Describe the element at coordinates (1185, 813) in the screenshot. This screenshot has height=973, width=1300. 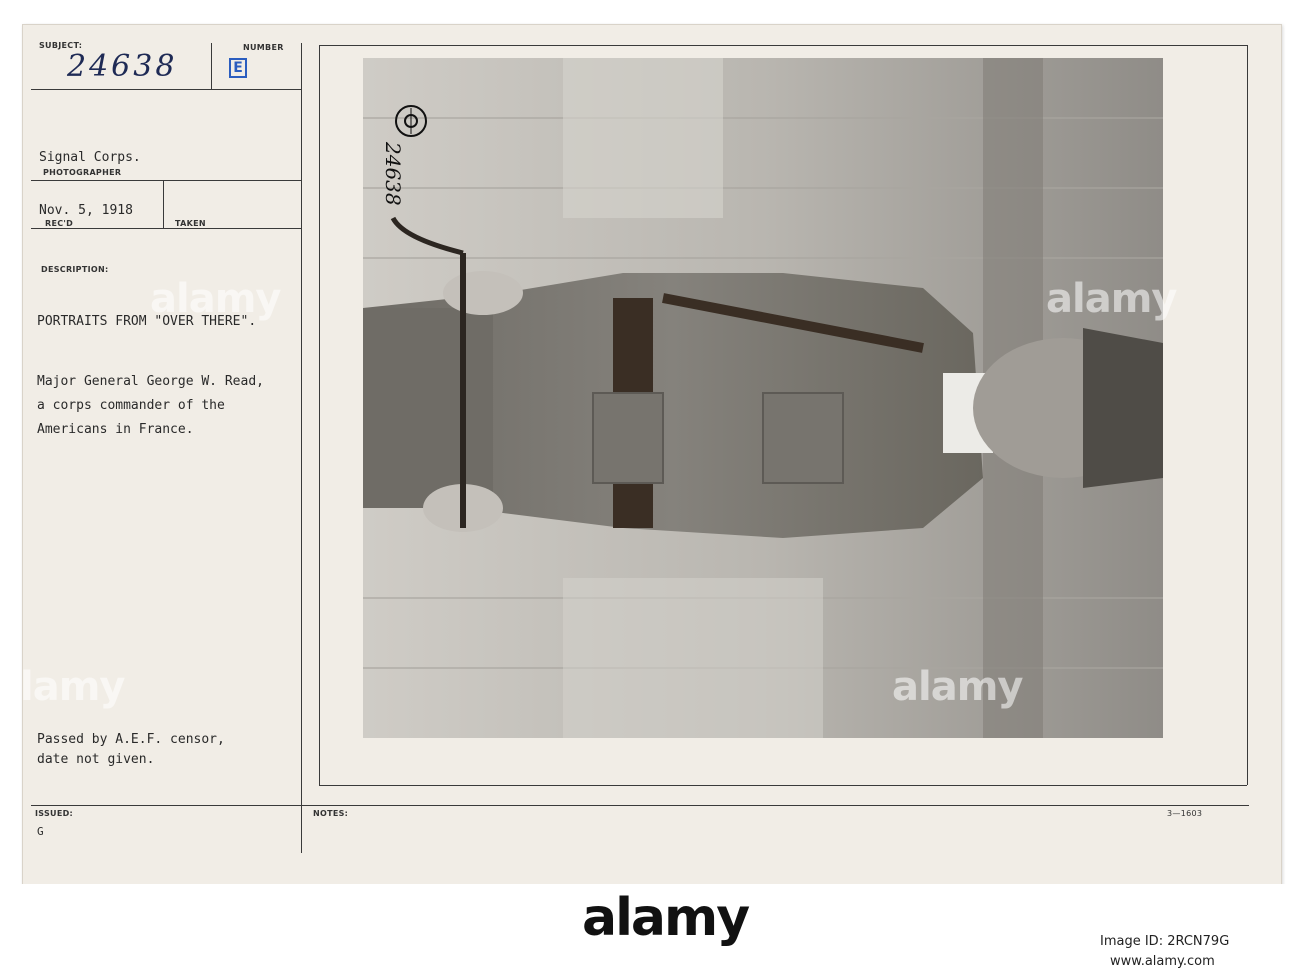
I see `form-number: 3—1603` at that location.